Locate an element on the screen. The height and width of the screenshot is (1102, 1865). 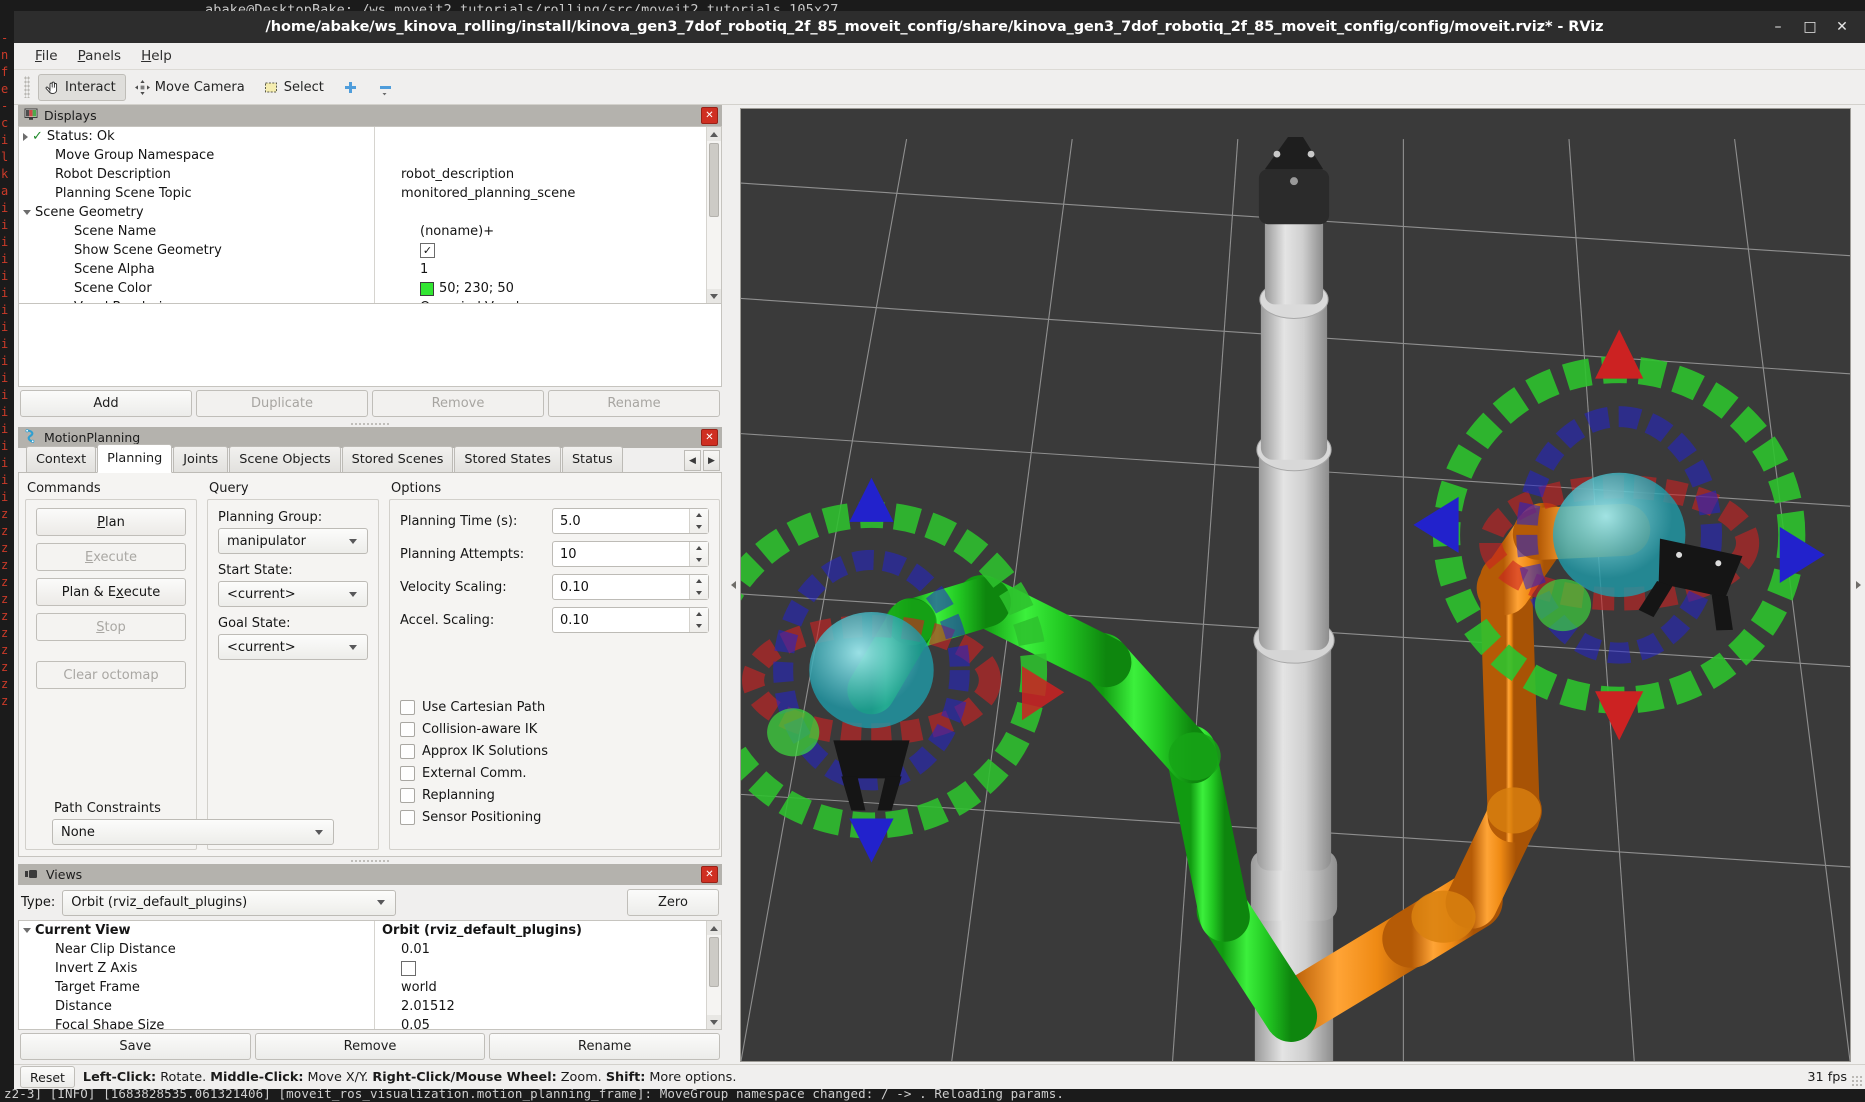
tree-row: Scene Alpha 1 is located at coordinates (370, 269).